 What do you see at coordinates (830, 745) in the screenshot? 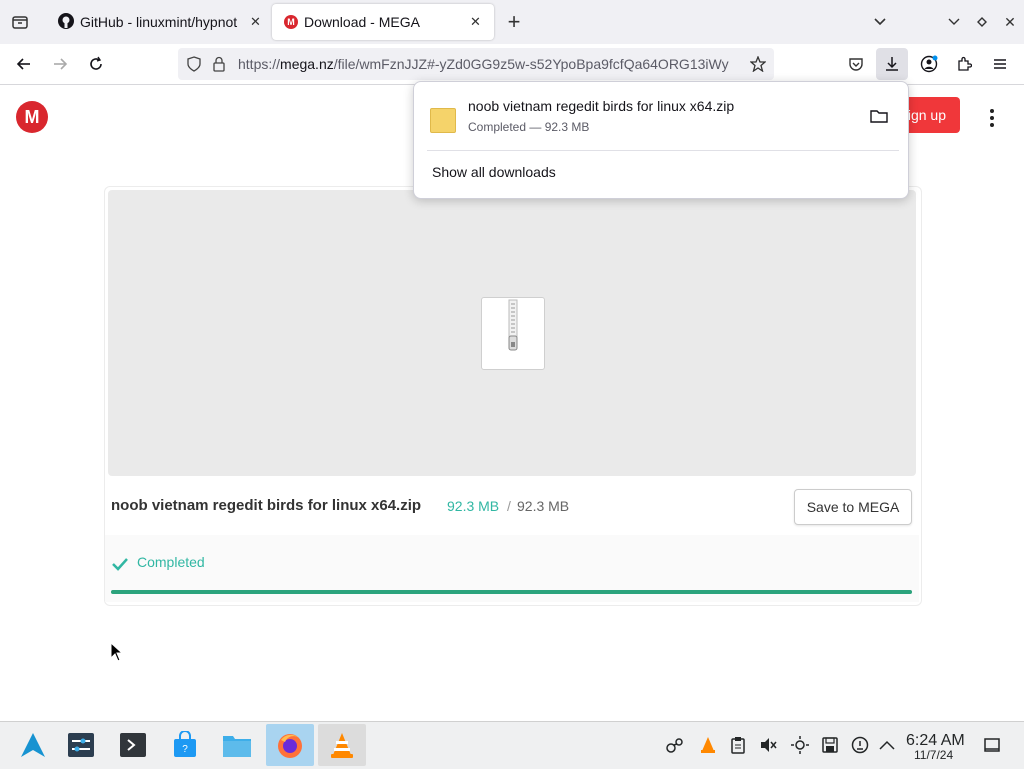
I see `save-disk-icon` at bounding box center [830, 745].